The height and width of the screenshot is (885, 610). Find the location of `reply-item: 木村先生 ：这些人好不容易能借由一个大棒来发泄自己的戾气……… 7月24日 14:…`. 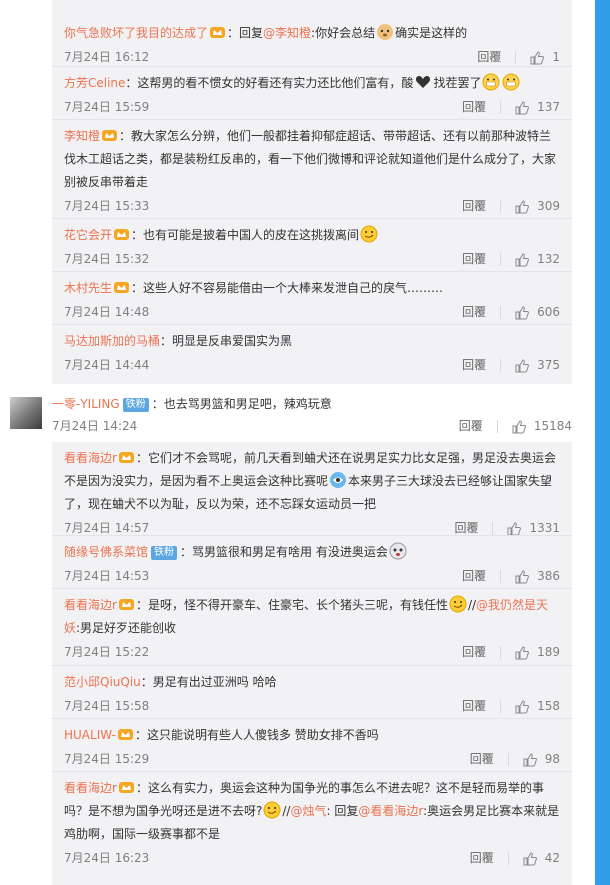

reply-item: 木村先生 ：这些人好不容易能借由一个大棒来发泄自己的戾气……… 7月24日 14:… is located at coordinates (312, 297).